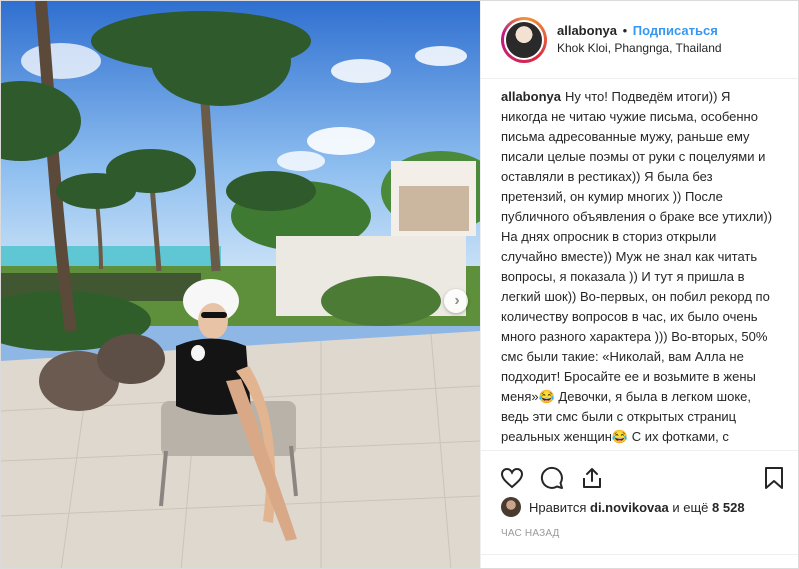  What do you see at coordinates (690, 507) in the screenshot?
I see `likes-middle: и ещё` at bounding box center [690, 507].